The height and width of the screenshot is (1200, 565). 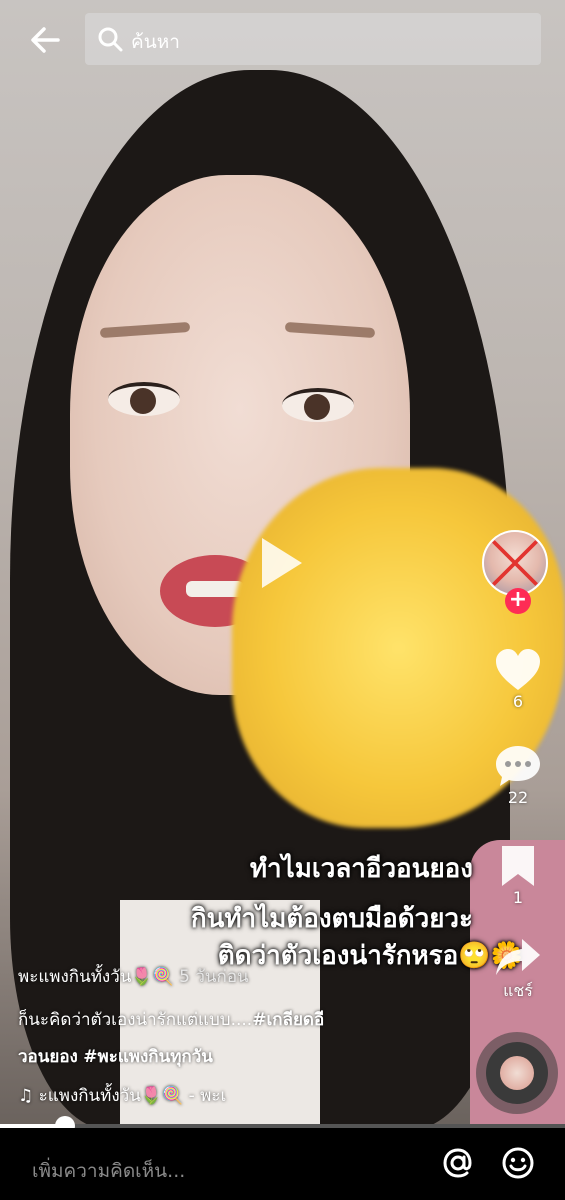 I want to click on avatar-cross-overlay, so click(x=515, y=563).